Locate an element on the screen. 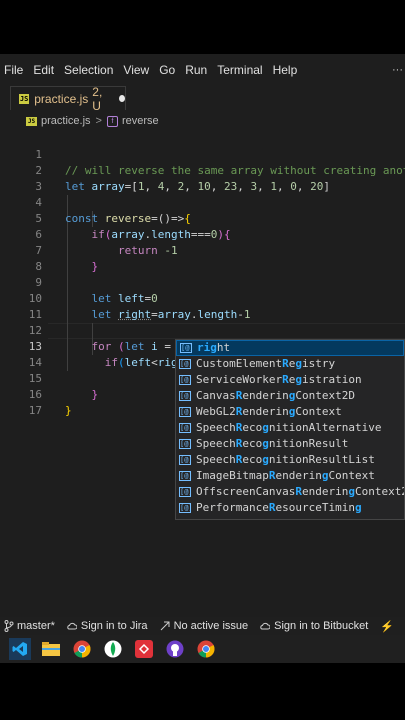 This screenshot has width=405, height=720. code-line: 8 is located at coordinates (202, 258).